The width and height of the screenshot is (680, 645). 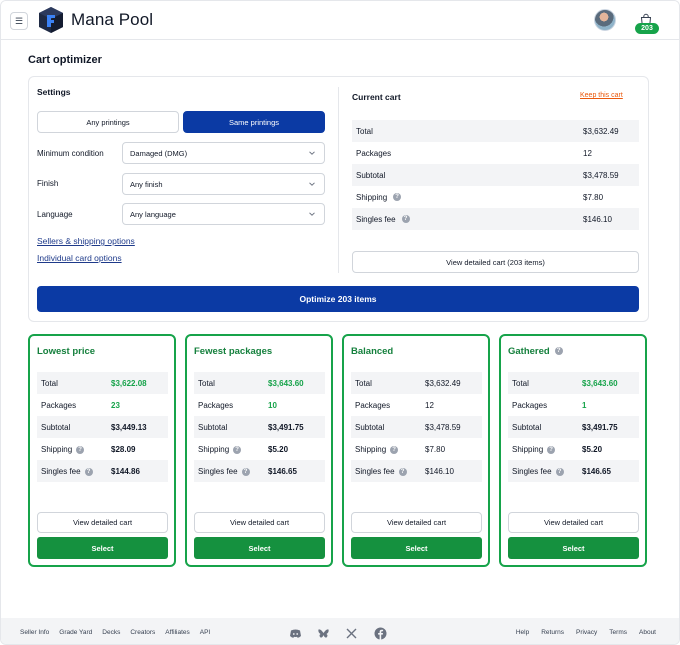 I want to click on option-row-total: Total $3,622.08, so click(x=102, y=383).